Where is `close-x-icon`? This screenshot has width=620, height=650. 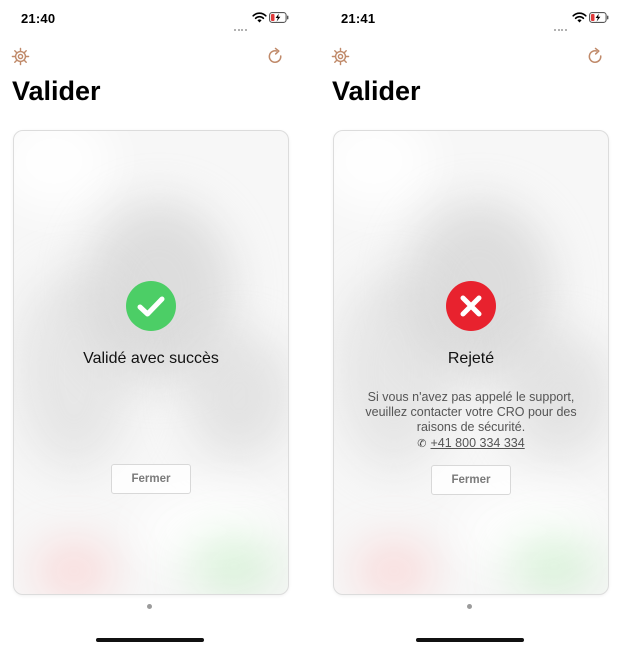 close-x-icon is located at coordinates (471, 306).